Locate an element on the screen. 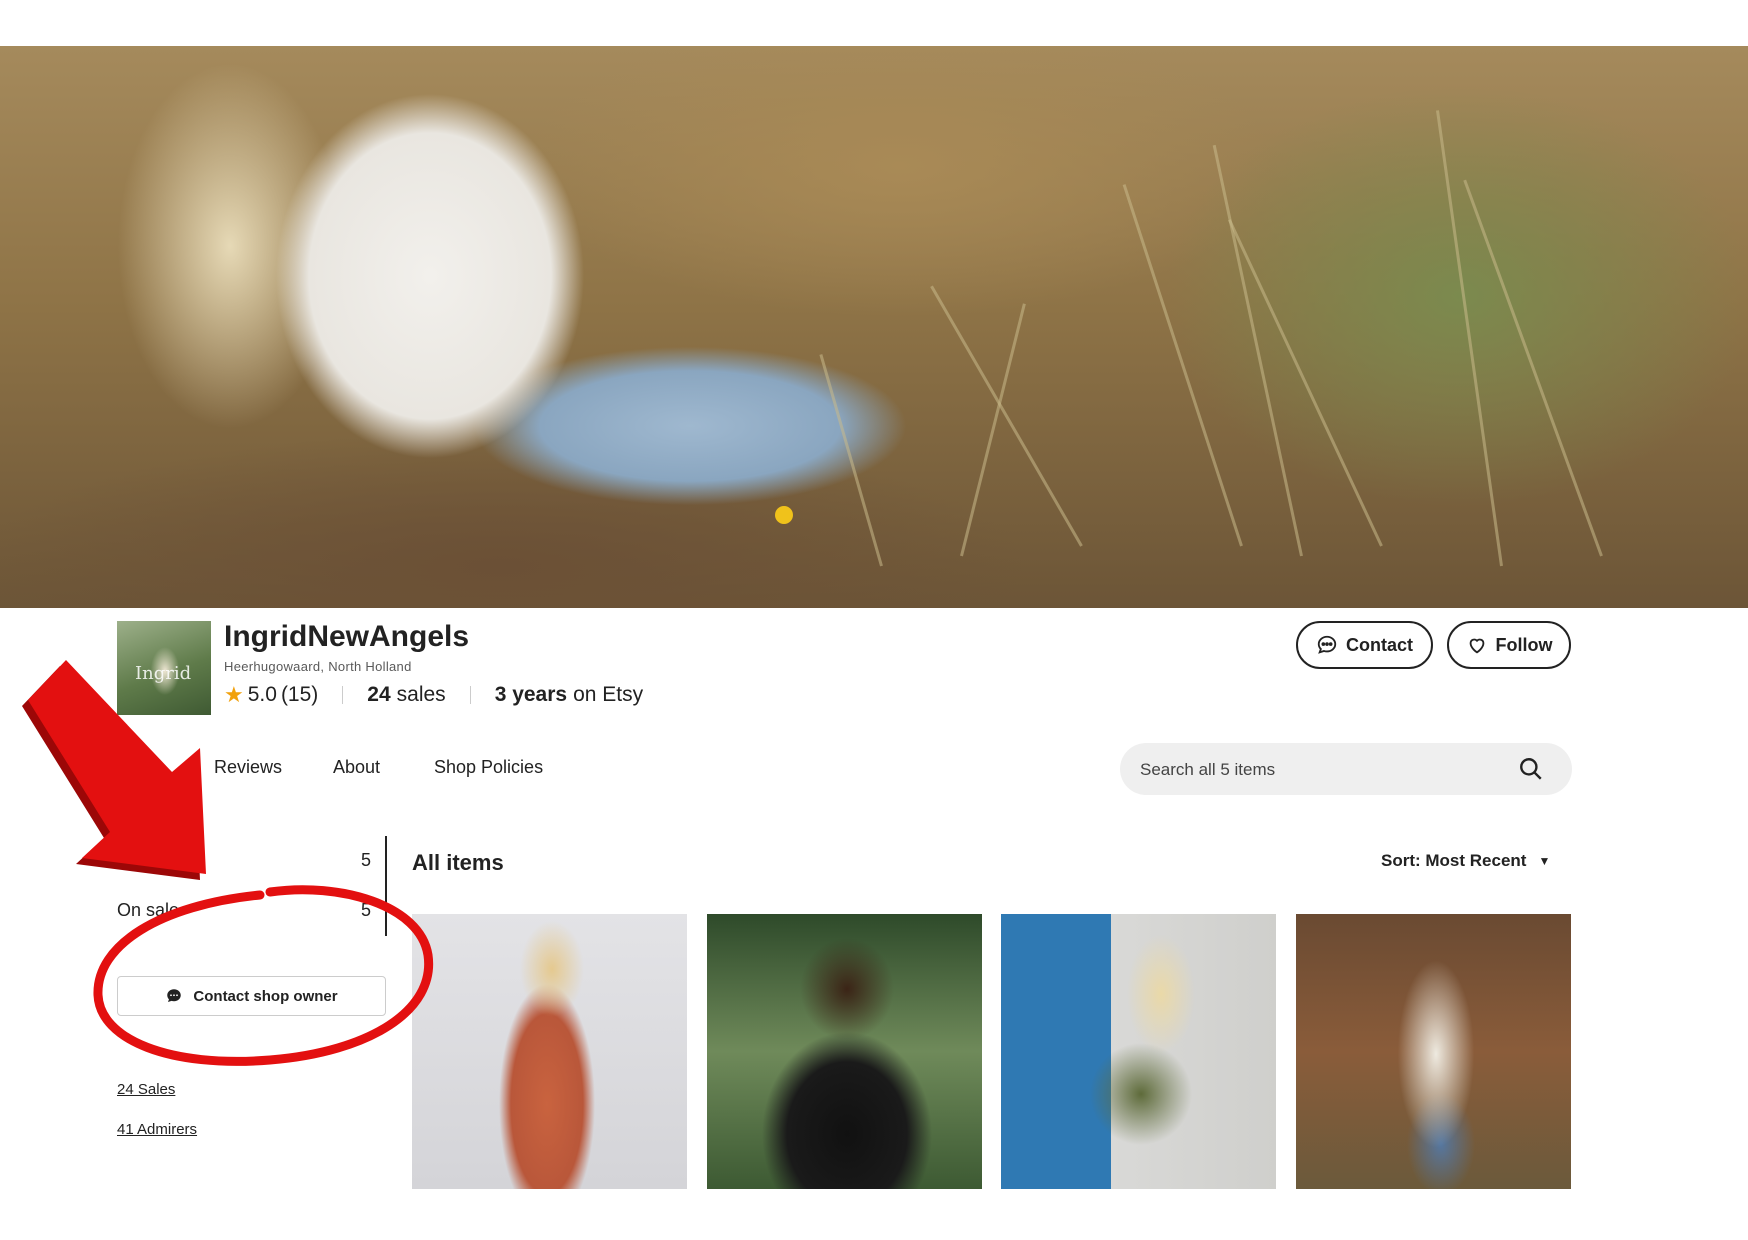  chat-bubble-icon is located at coordinates (174, 995).